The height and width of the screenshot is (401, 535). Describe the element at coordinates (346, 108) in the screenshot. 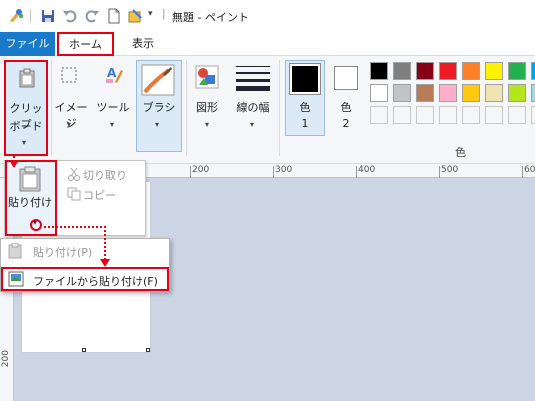

I see `color2-label: 色` at that location.